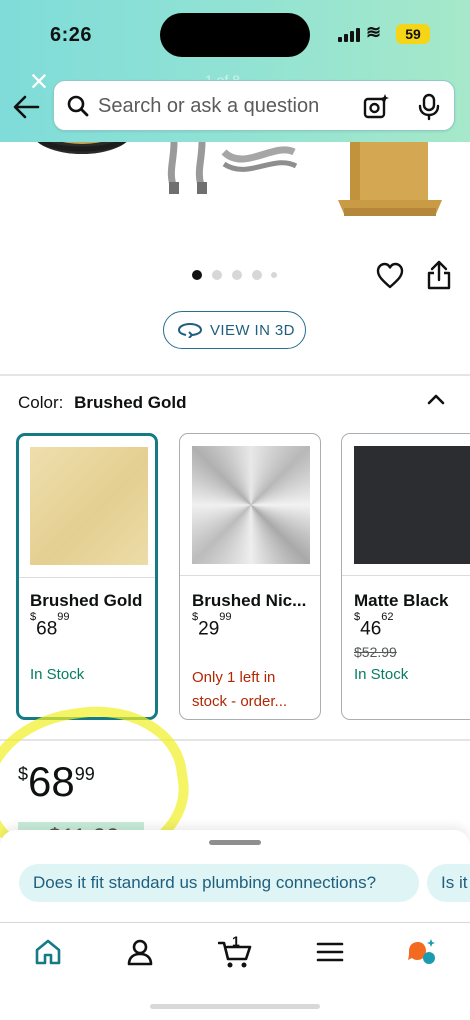  I want to click on app-header: 6:26 ≋ 59 1 of 8 ×, so click(235, 71).